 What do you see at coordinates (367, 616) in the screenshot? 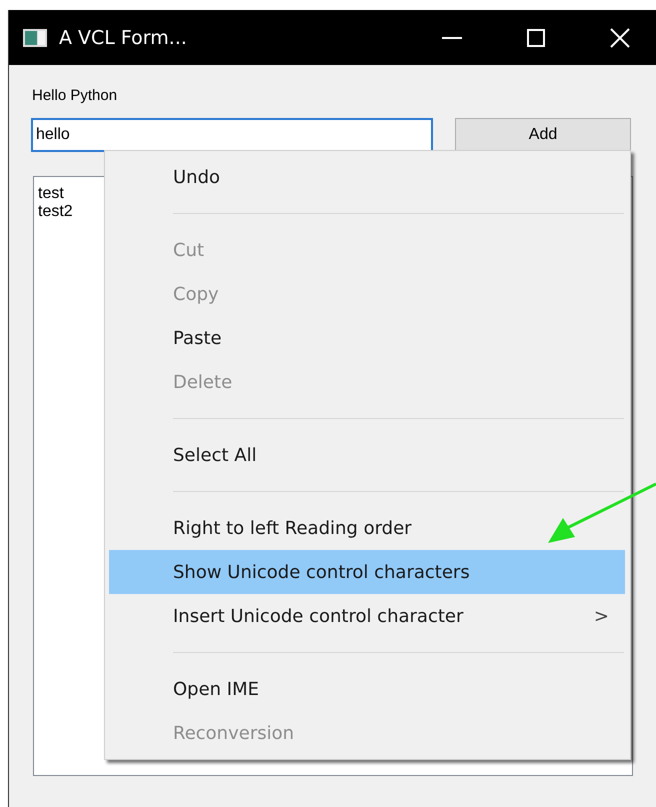
I see `menu-item: Insert Unicode control character >` at bounding box center [367, 616].